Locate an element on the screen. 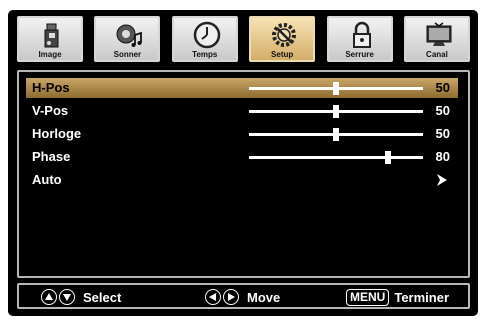 The image size is (486, 324). setting-row-h-pos: H-Pos 50 is located at coordinates (242, 88).